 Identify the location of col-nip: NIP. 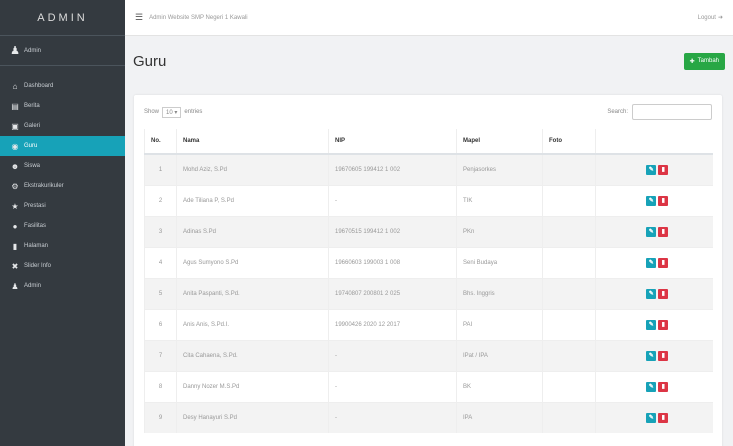
(392, 142).